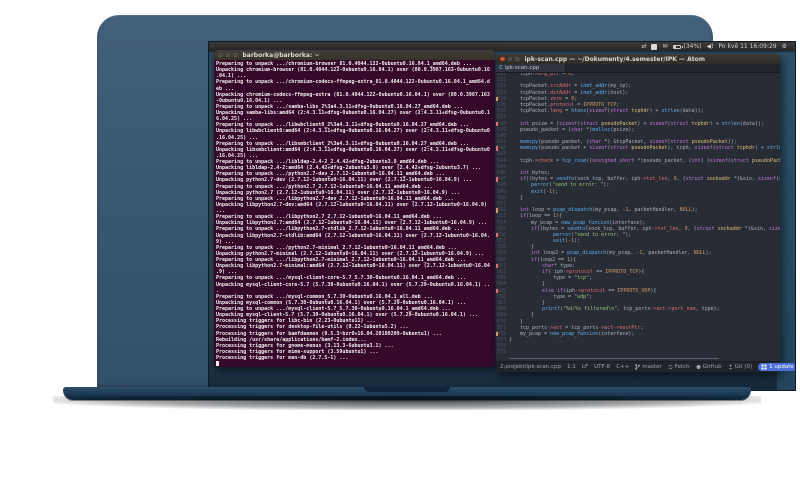 The height and width of the screenshot is (477, 800). Describe the element at coordinates (571, 367) in the screenshot. I see `status-cursor-position: 1:1` at that location.